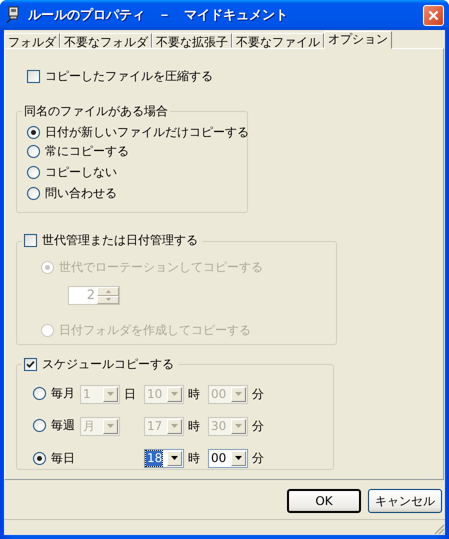  Describe the element at coordinates (54, 393) in the screenshot. I see `radio-button: 毎月` at that location.